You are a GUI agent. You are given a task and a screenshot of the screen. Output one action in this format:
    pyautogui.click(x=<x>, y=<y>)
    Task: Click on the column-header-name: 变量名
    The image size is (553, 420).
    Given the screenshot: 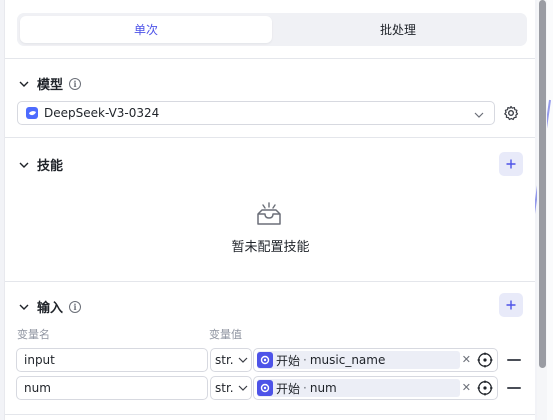 What is the action you would take?
    pyautogui.click(x=33, y=334)
    